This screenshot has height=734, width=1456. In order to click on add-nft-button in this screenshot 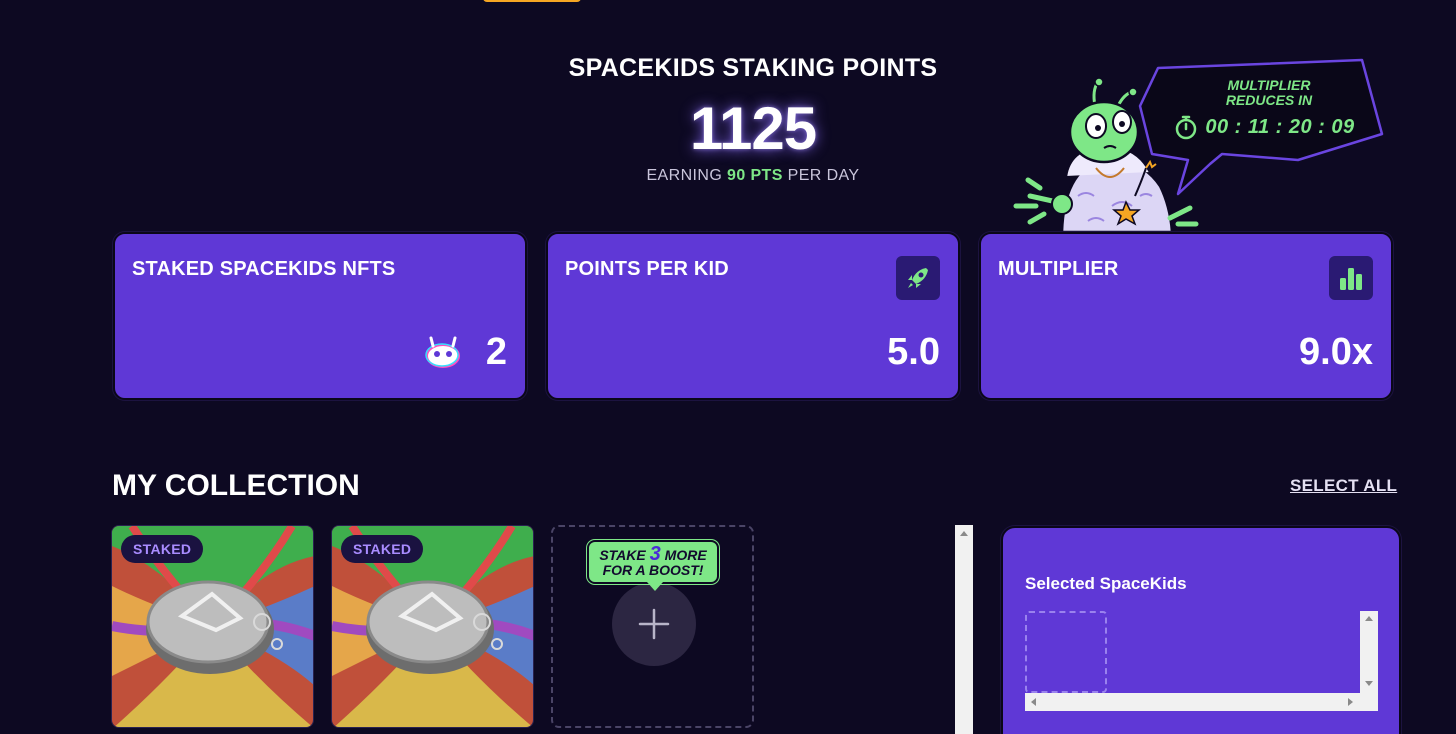, I will do `click(654, 624)`.